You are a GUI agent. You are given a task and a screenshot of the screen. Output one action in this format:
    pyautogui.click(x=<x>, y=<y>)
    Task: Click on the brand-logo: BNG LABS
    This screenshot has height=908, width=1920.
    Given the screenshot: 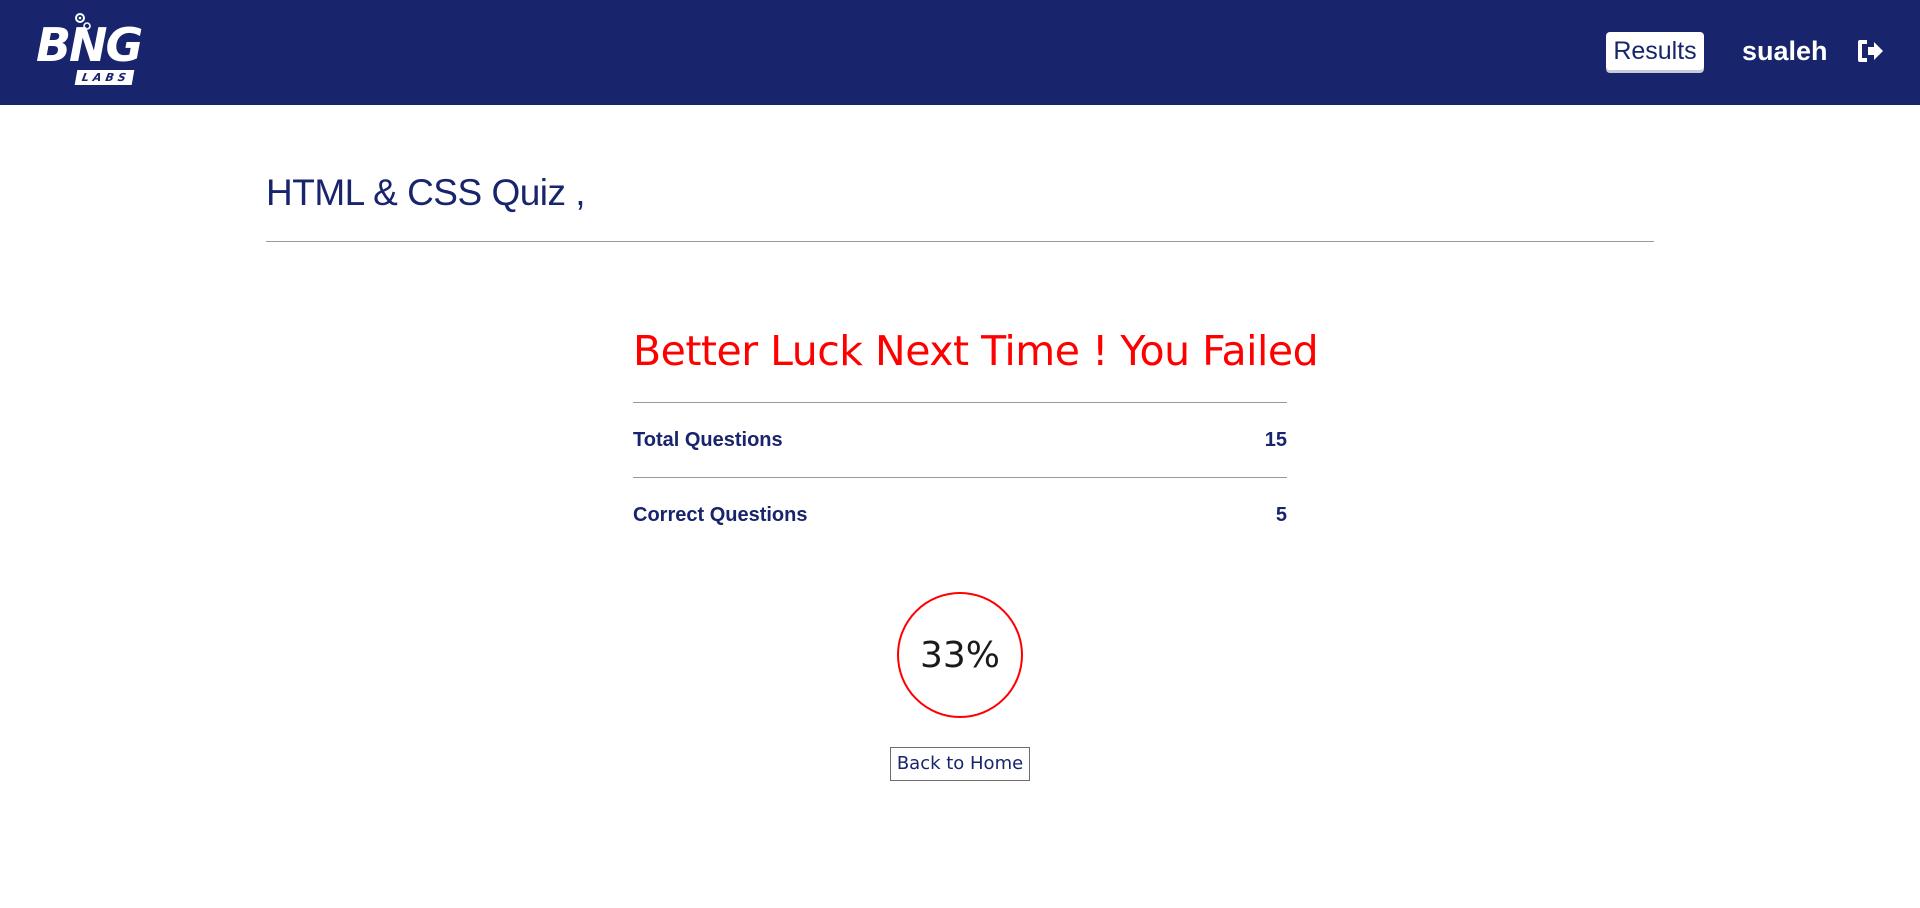 What is the action you would take?
    pyautogui.click(x=89, y=51)
    